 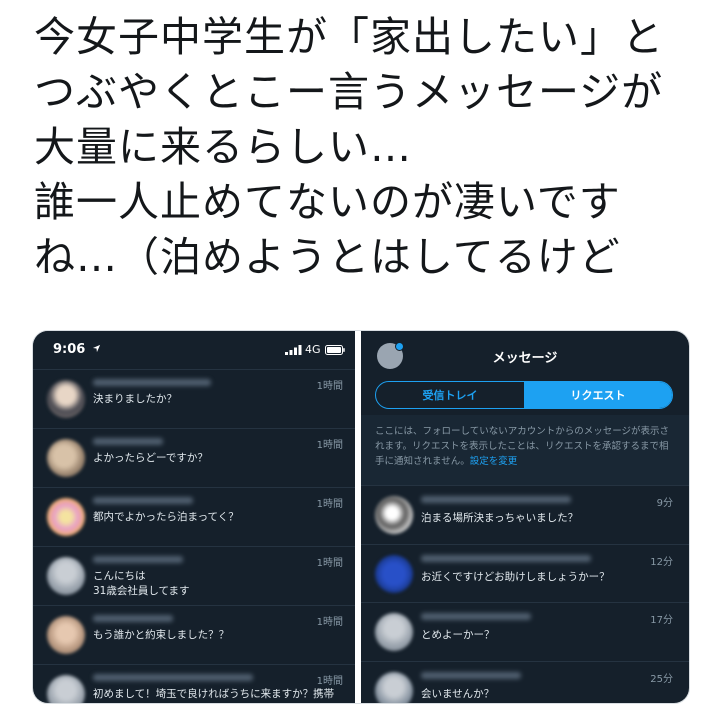 What do you see at coordinates (96, 348) in the screenshot?
I see `location-arrow-icon` at bounding box center [96, 348].